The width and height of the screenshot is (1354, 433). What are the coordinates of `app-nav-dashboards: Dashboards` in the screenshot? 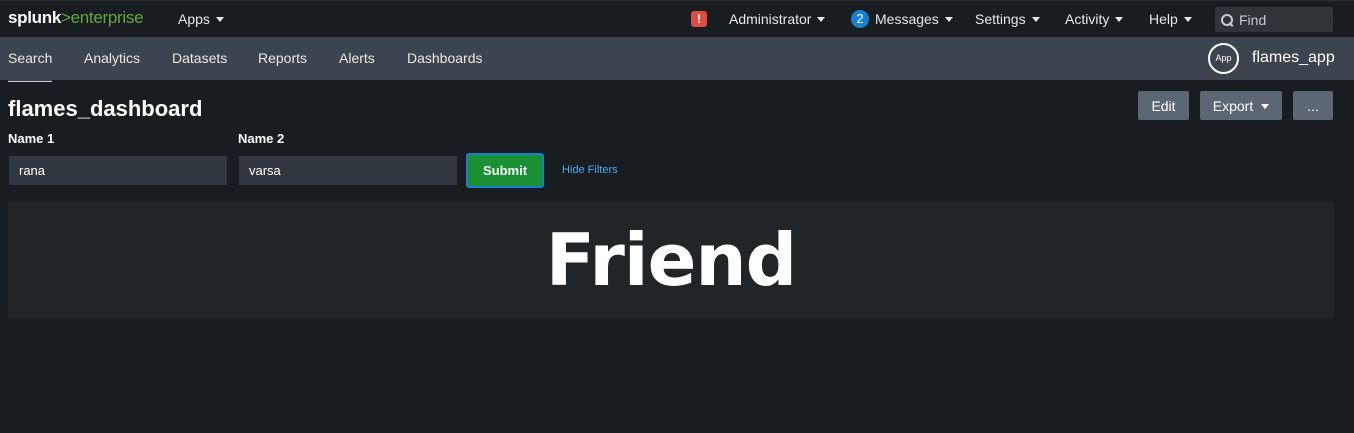 It's located at (445, 58).